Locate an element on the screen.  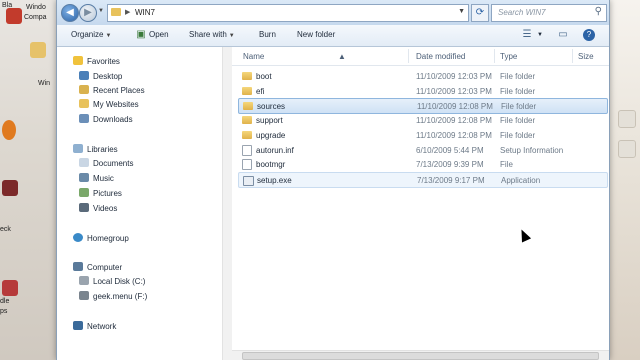
nav-recent-places-label: Recent Places is located at coordinates (119, 90).